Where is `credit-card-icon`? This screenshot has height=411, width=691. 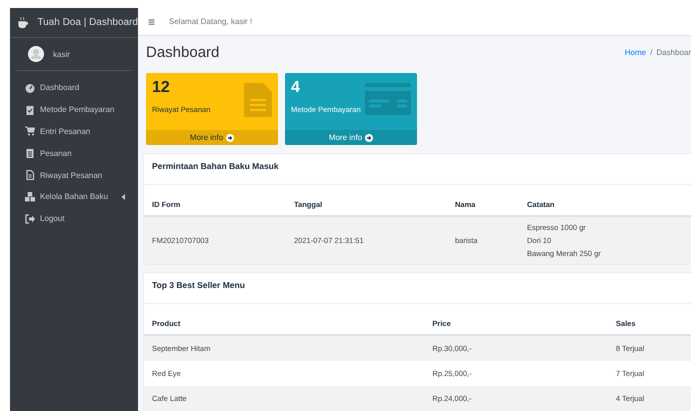 credit-card-icon is located at coordinates (388, 99).